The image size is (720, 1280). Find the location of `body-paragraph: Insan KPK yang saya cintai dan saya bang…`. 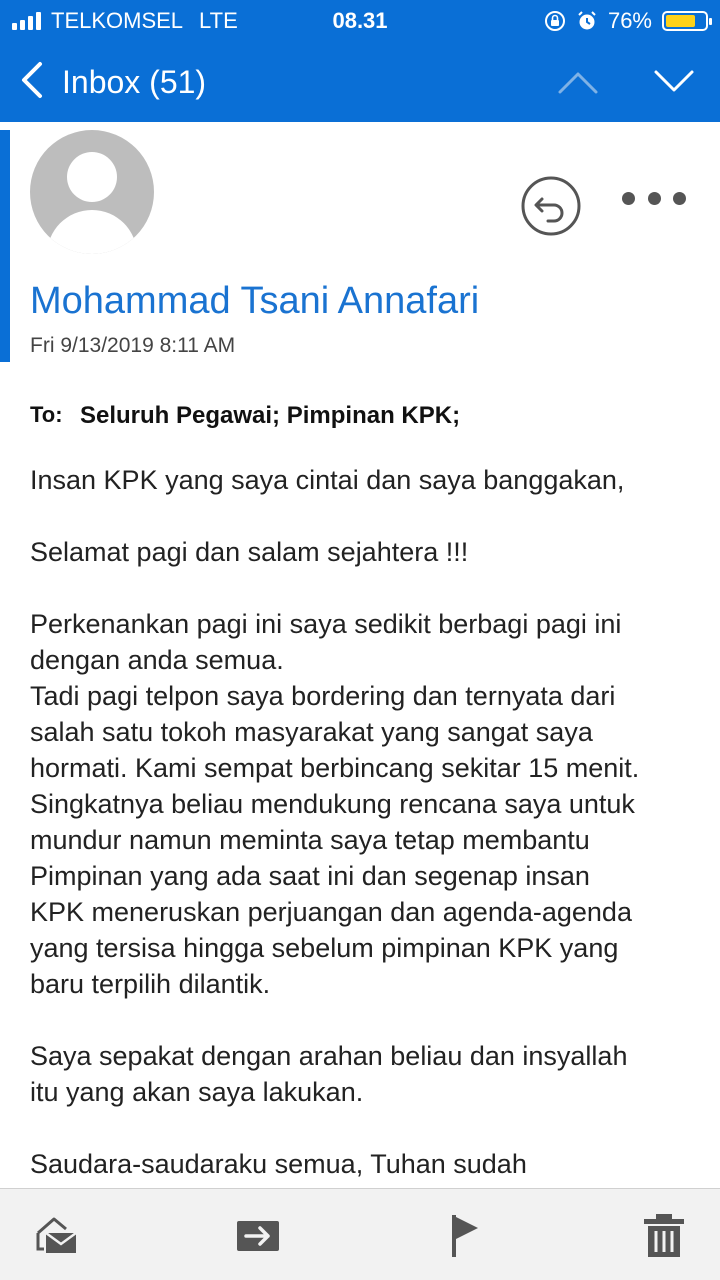

body-paragraph: Insan KPK yang saya cintai dan saya bang… is located at coordinates (327, 480).